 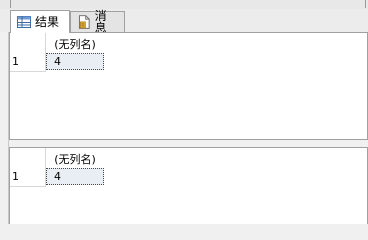 What do you see at coordinates (24, 22) in the screenshot?
I see `grid-icon` at bounding box center [24, 22].